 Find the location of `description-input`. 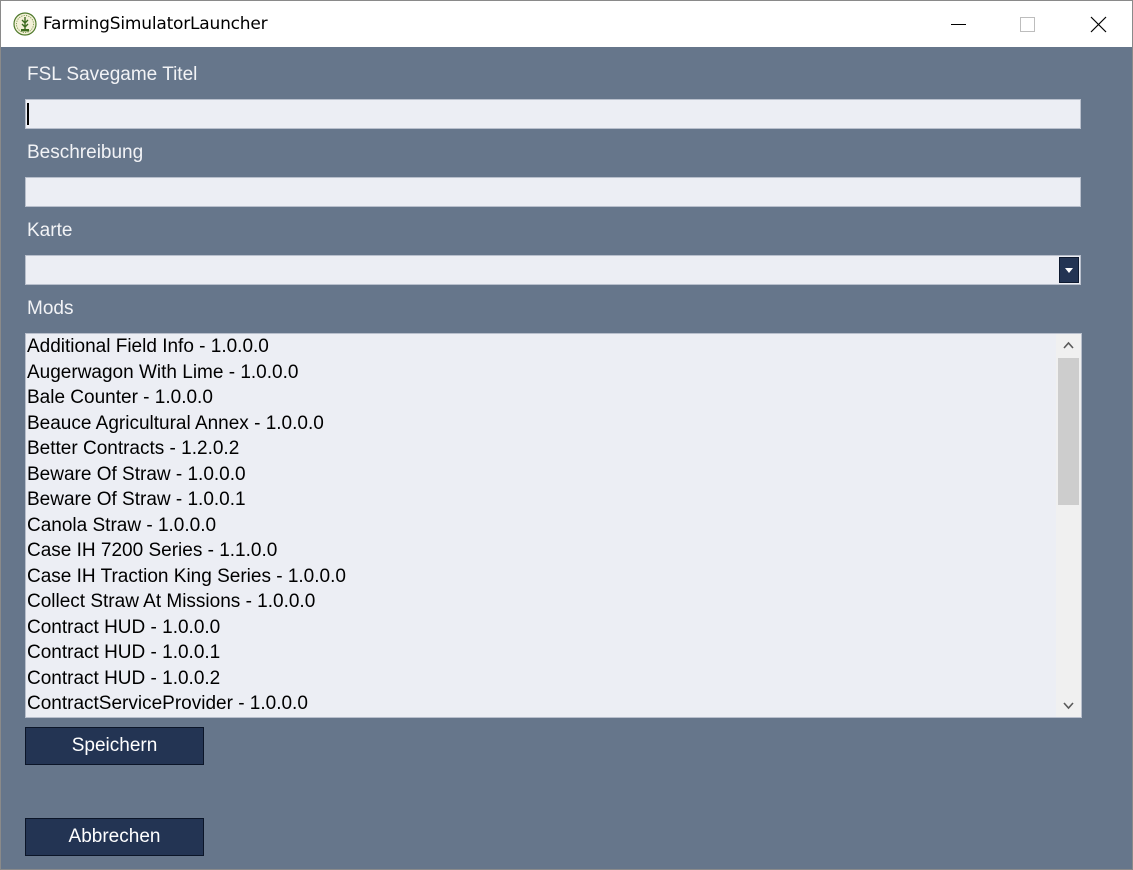

description-input is located at coordinates (553, 192).